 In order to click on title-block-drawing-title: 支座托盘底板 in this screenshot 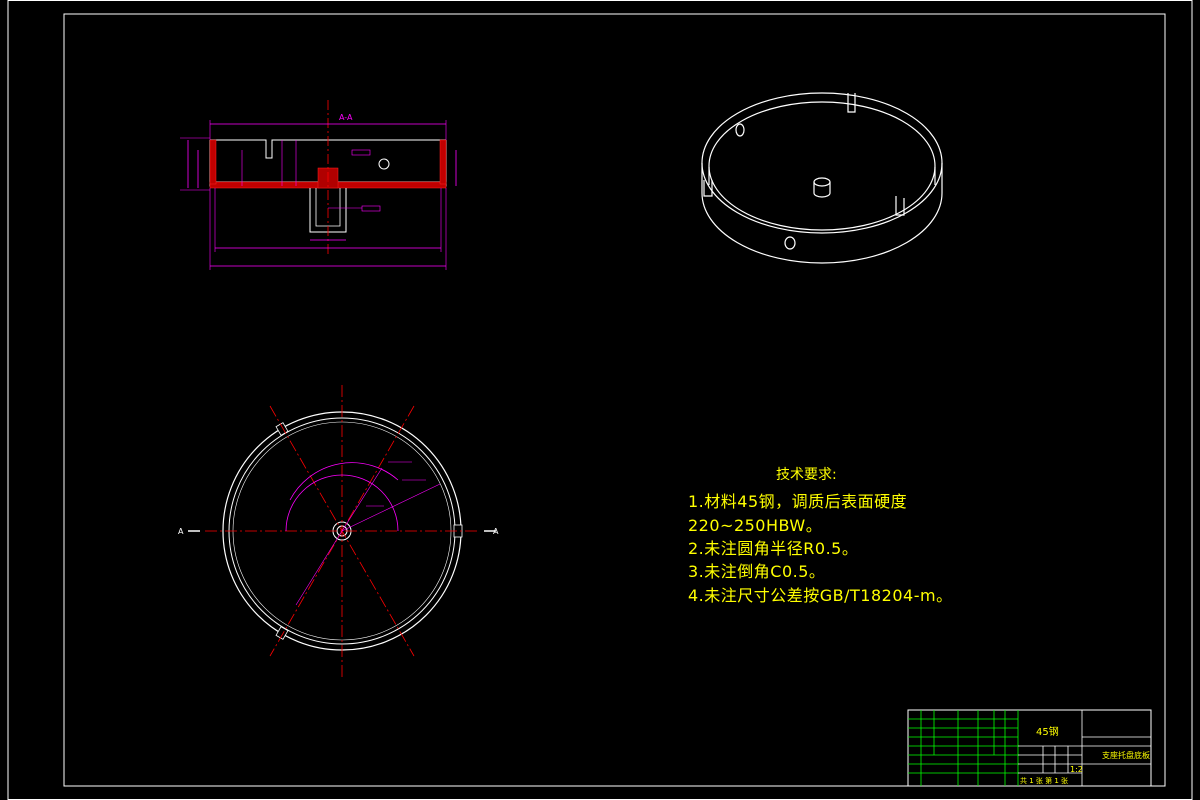, I will do `click(1126, 755)`.